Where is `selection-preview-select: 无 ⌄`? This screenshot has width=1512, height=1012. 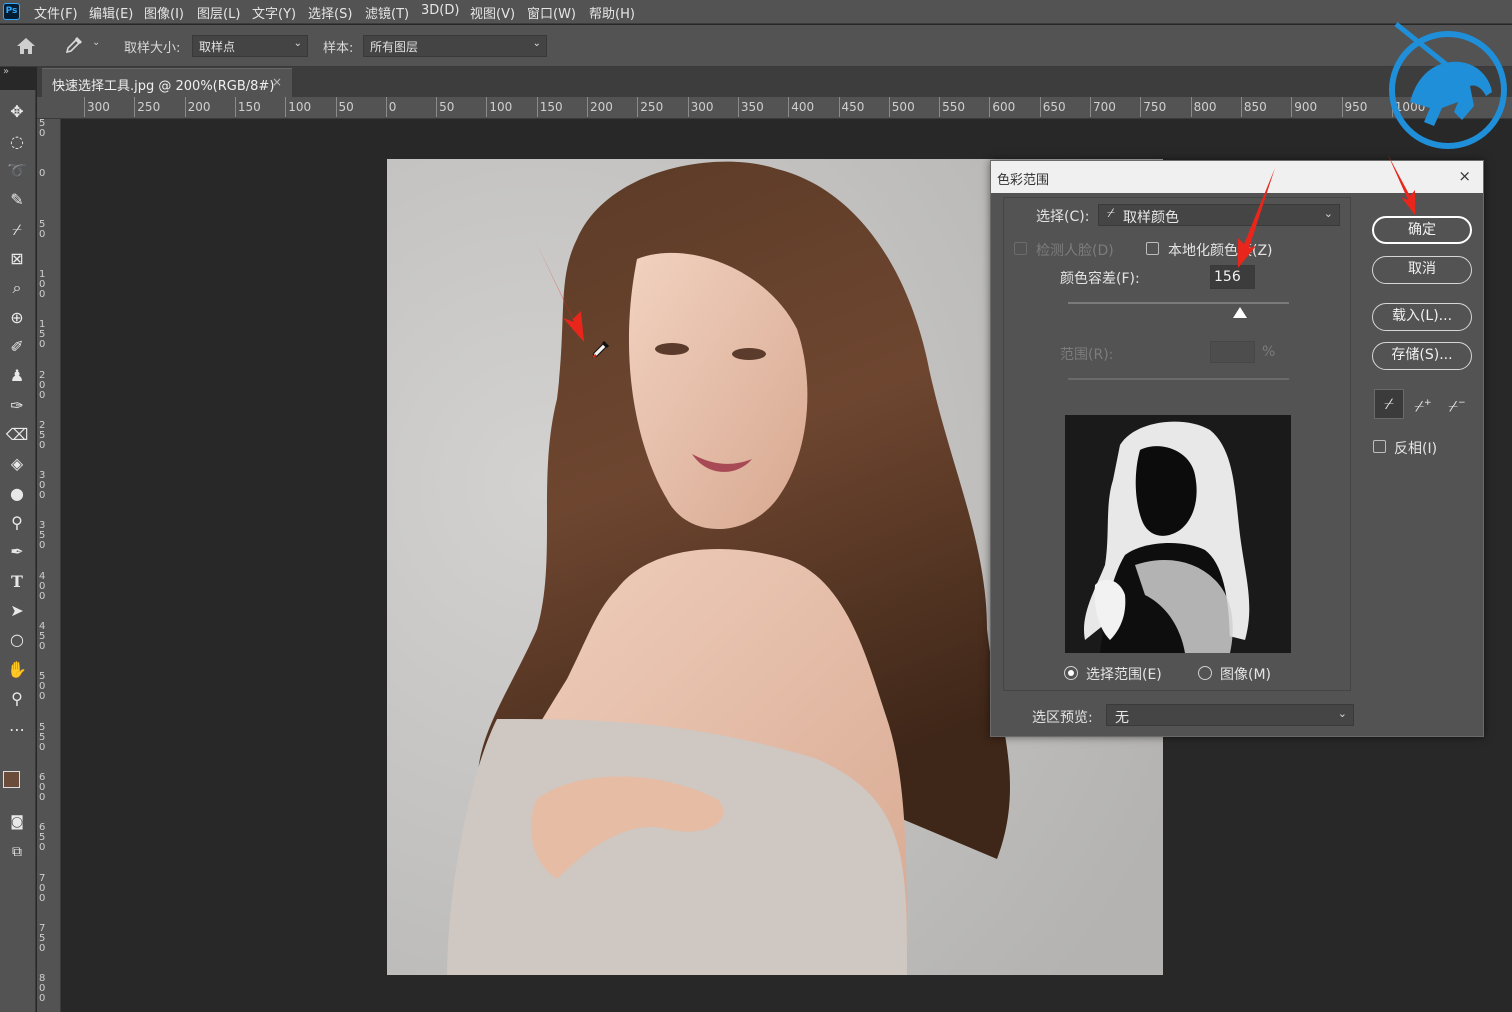 selection-preview-select: 无 ⌄ is located at coordinates (1230, 715).